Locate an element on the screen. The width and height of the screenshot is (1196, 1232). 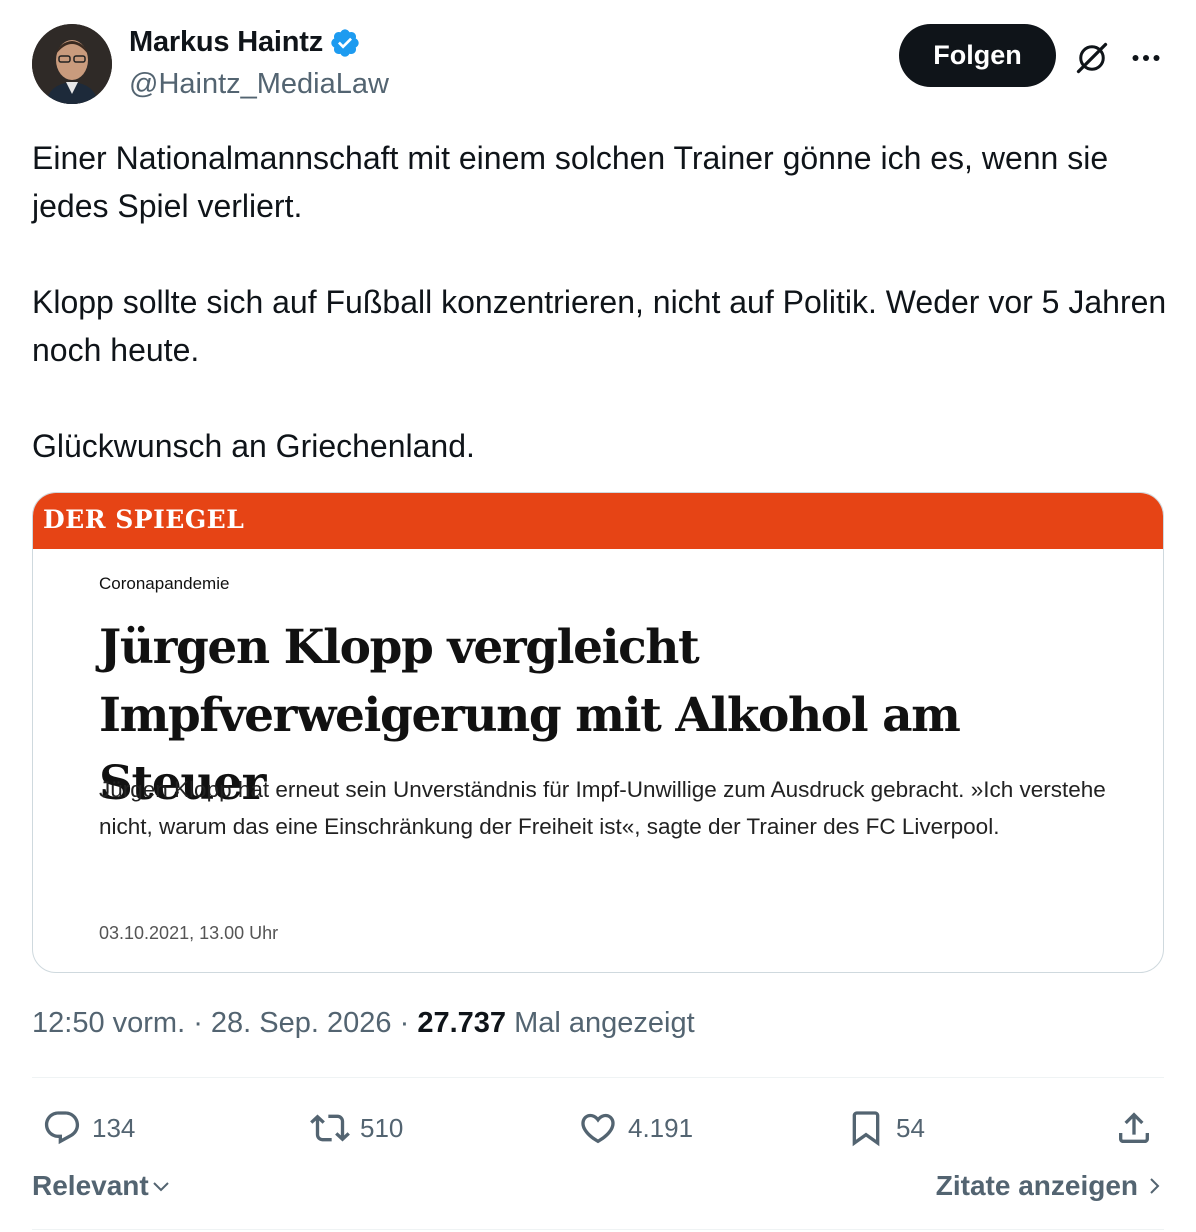
follow-button: Folgen is located at coordinates (977, 55).